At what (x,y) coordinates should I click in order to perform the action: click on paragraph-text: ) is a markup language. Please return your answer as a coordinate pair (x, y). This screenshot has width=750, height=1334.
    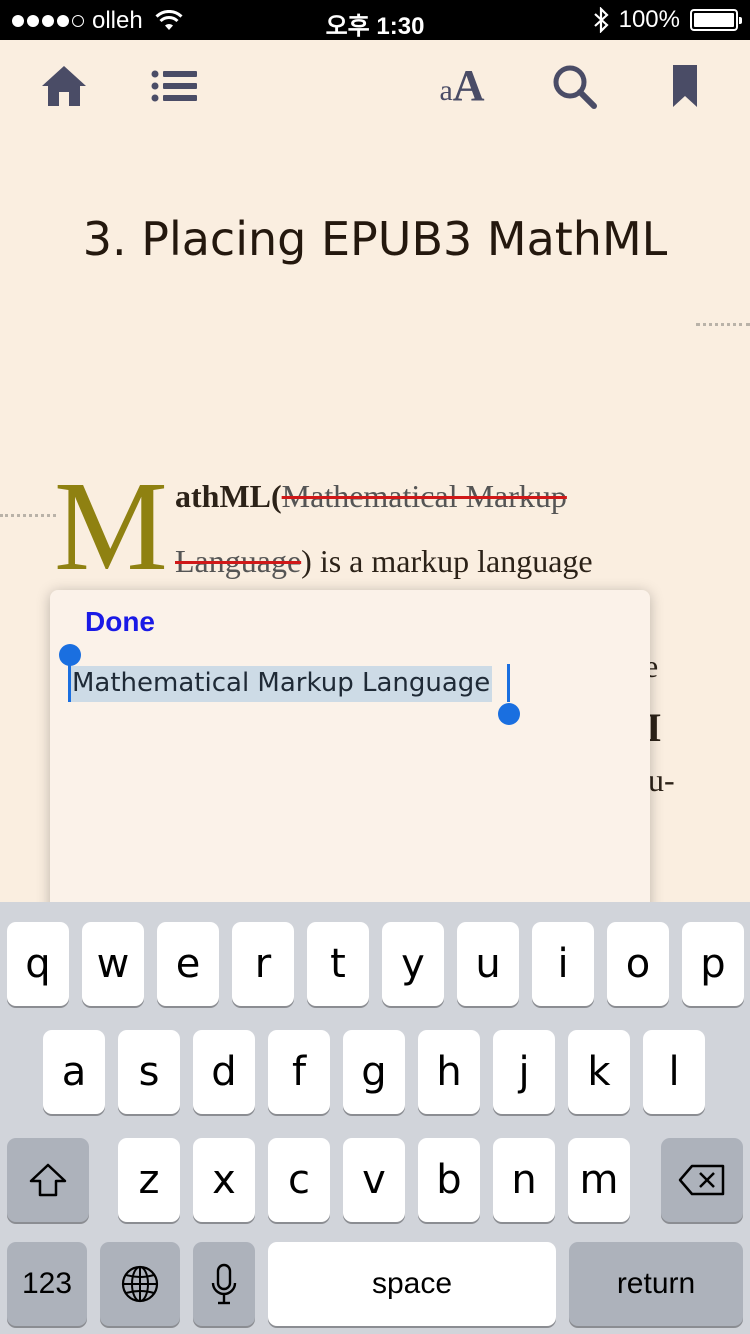
    Looking at the image, I should click on (447, 561).